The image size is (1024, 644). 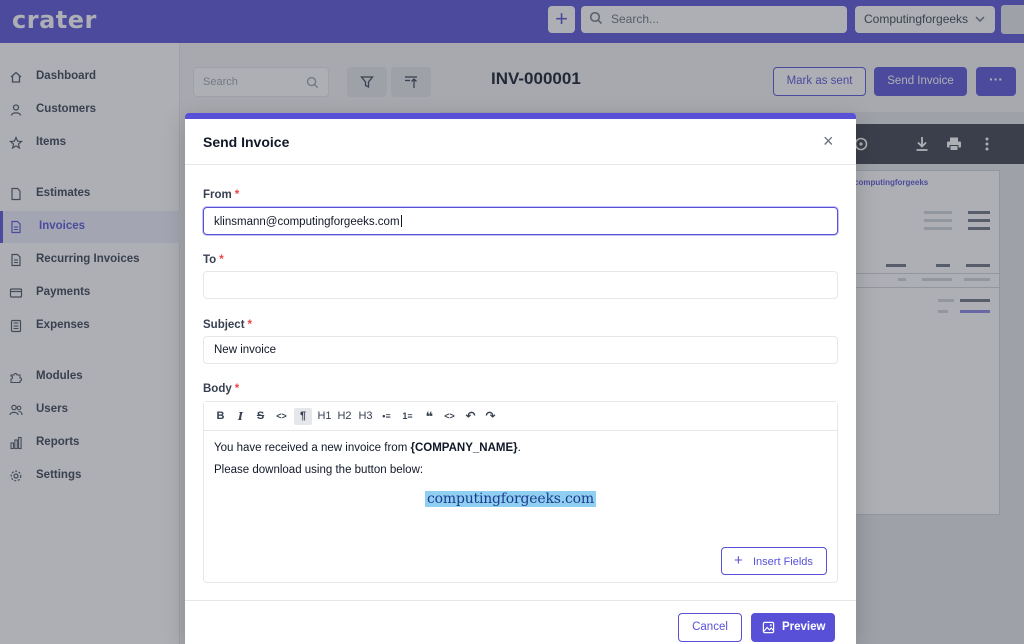 I want to click on preview-label: Preview, so click(x=804, y=627).